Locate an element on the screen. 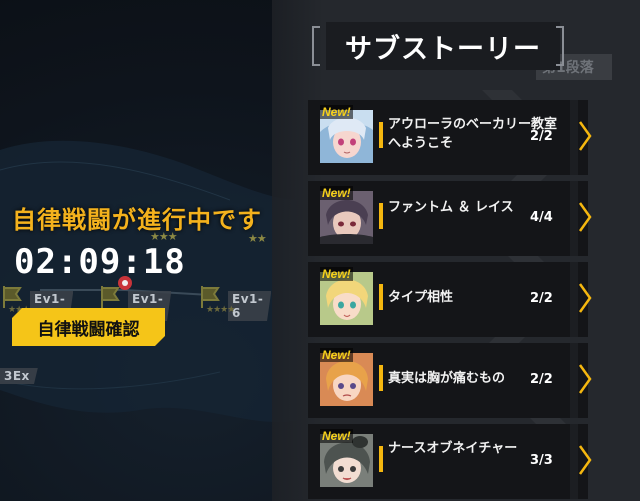 This screenshot has height=501, width=640. auto-battle-status: 自律戦闘が進行中です is located at coordinates (137, 220).